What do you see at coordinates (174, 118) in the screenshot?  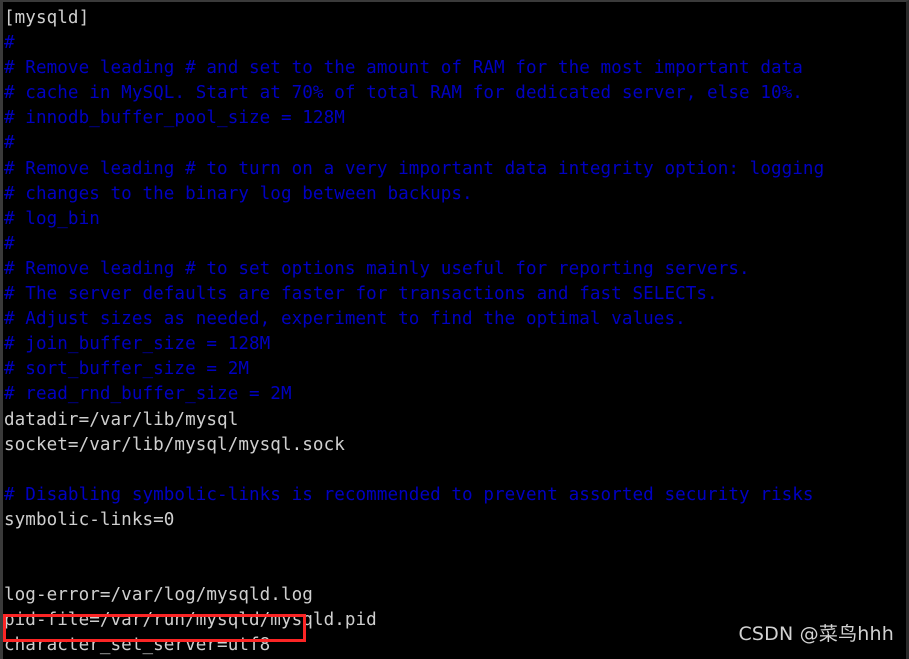 I see `terminal-line: # innodb_buffer_pool_size = 128M` at bounding box center [174, 118].